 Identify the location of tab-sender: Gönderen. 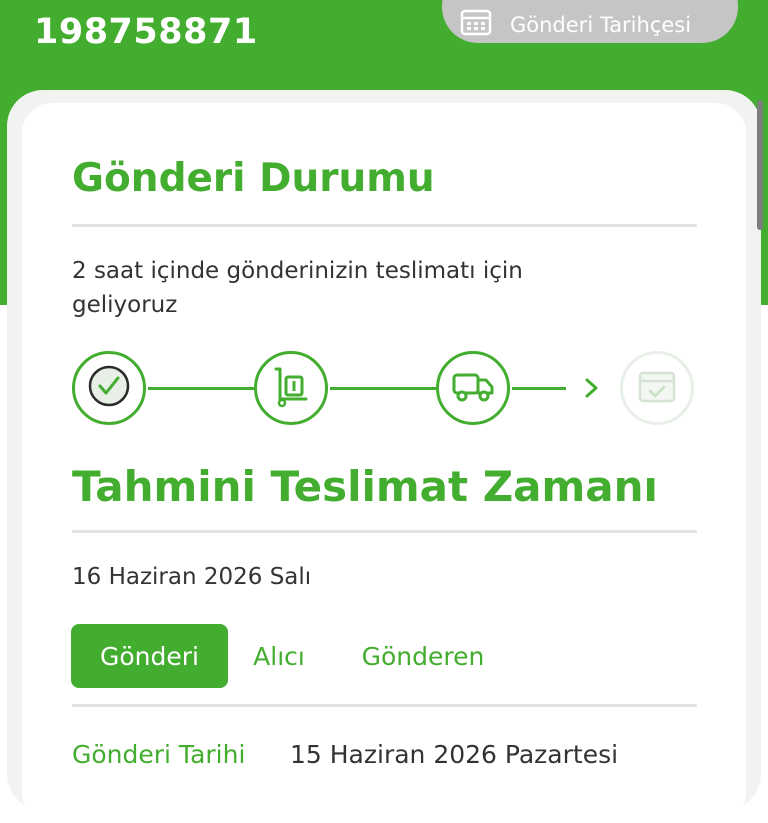
(423, 656).